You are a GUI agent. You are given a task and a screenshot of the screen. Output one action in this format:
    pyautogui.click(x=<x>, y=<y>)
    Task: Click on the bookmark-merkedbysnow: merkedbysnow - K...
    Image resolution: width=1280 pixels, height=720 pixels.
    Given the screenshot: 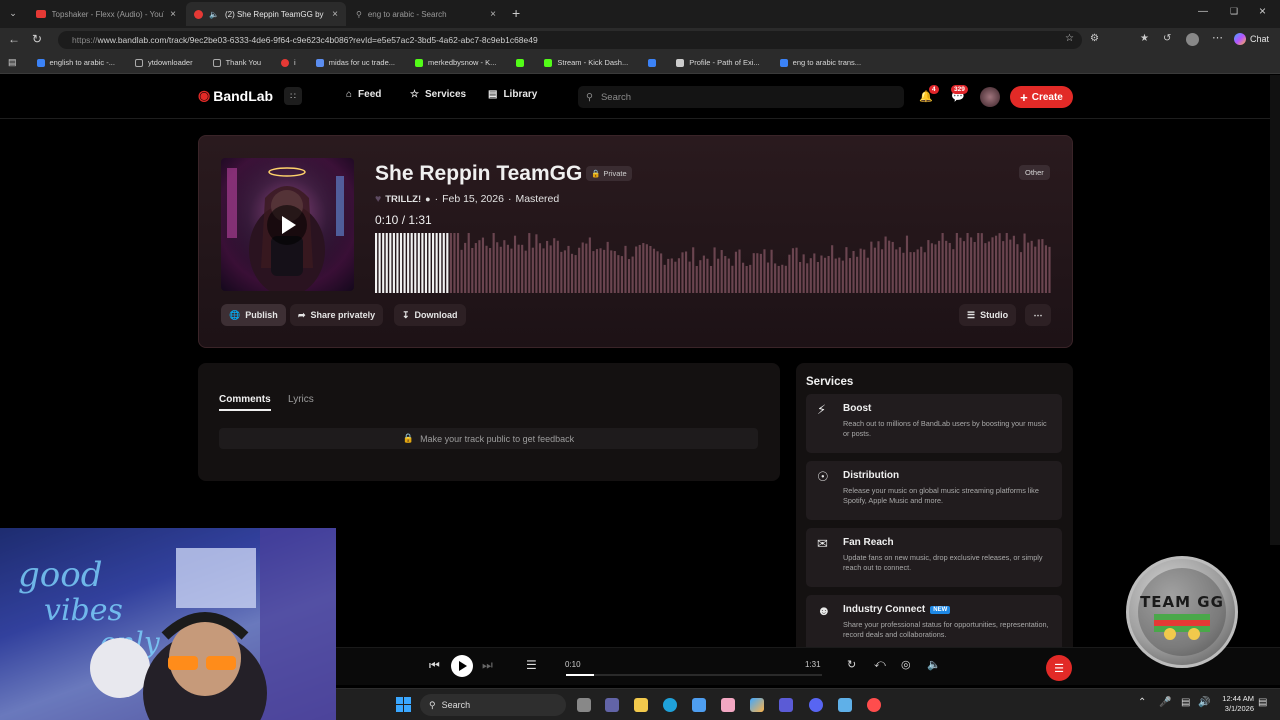 What is the action you would take?
    pyautogui.click(x=455, y=62)
    